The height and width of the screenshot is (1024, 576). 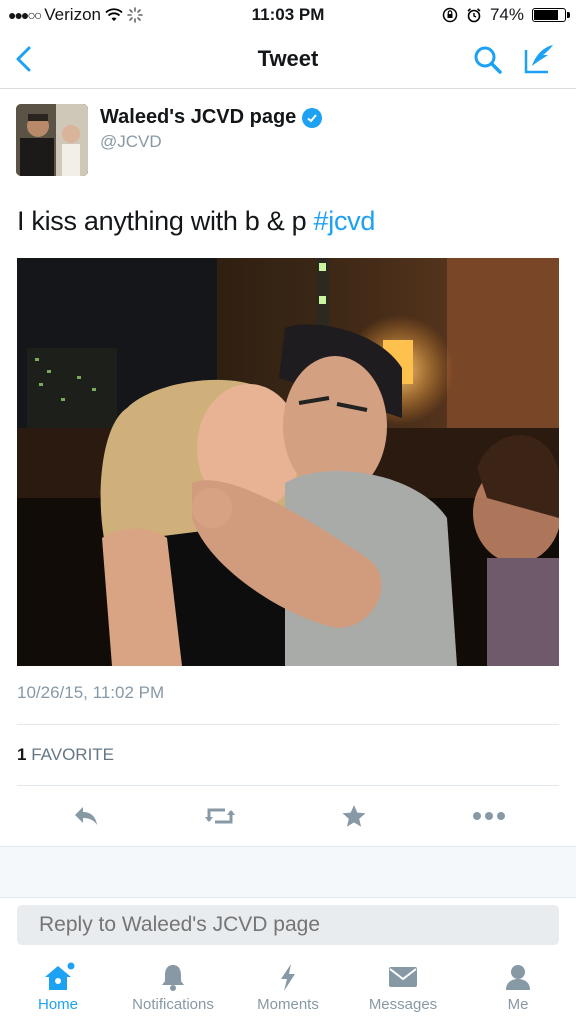 I want to click on battery-icon, so click(x=551, y=15).